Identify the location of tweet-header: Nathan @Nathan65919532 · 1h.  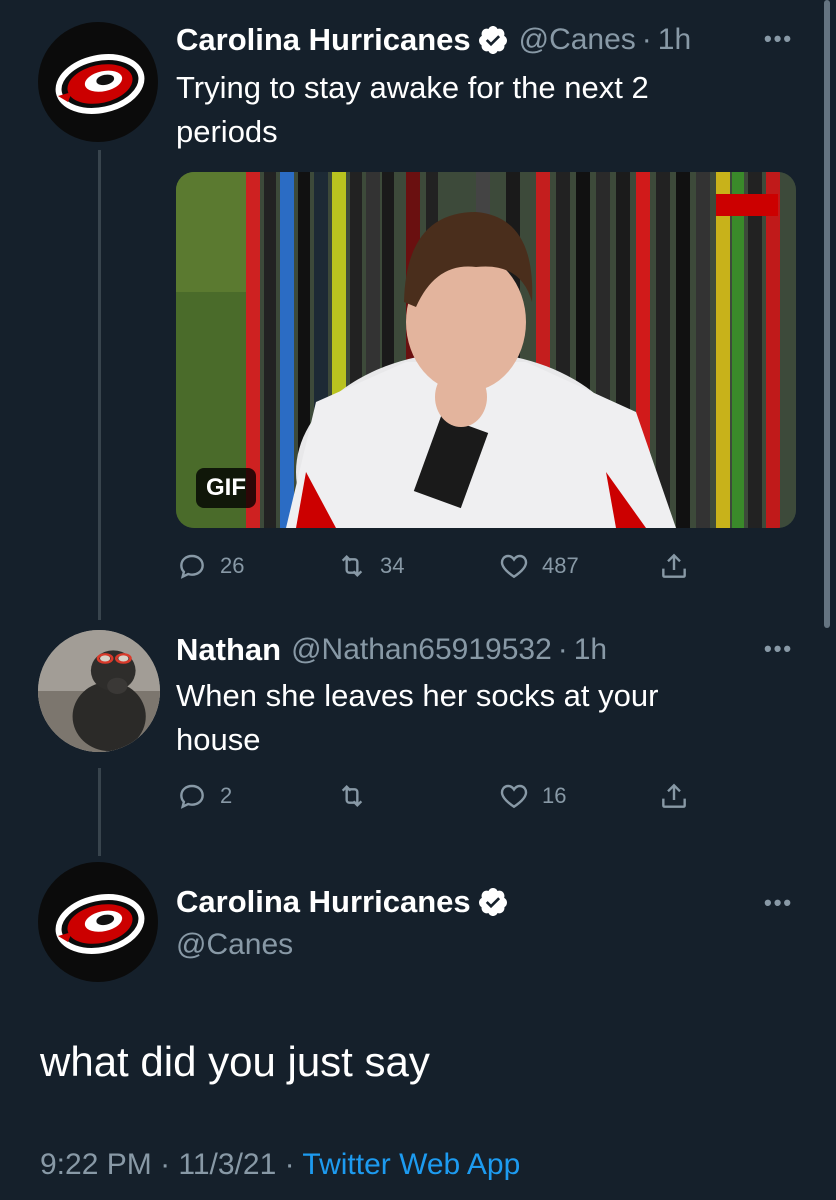
(391, 650).